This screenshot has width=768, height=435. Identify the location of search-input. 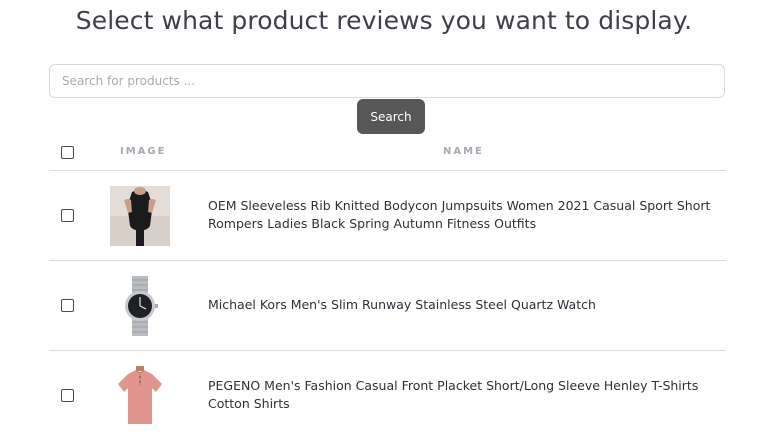
(387, 81).